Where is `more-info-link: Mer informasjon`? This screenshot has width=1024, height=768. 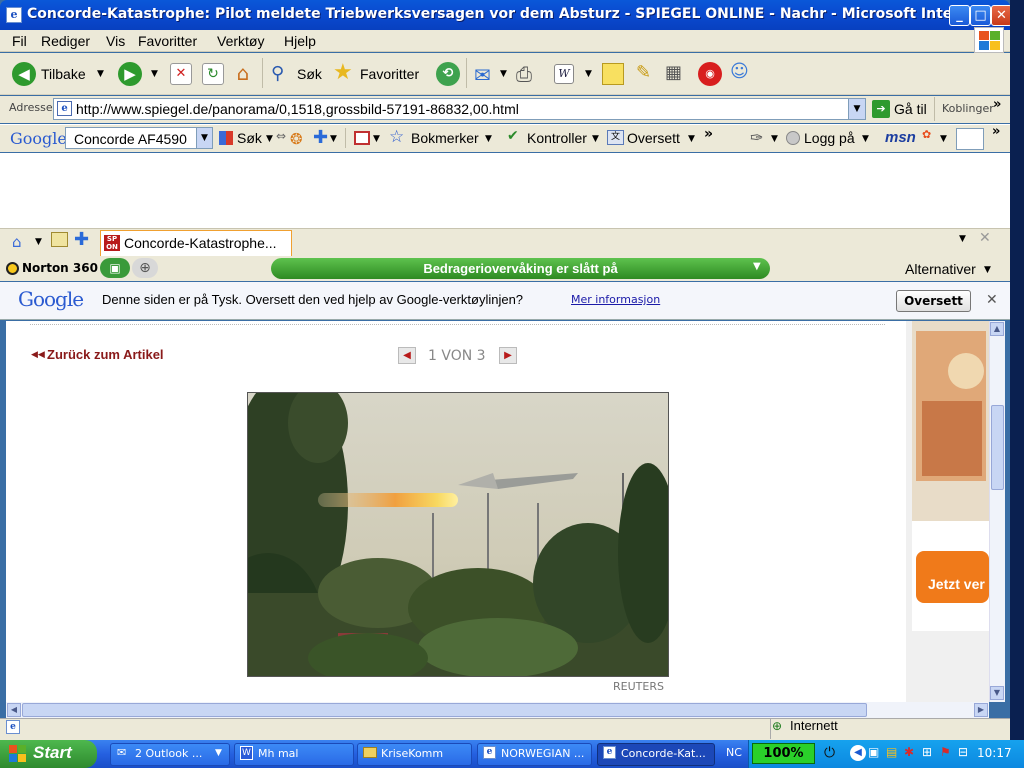 more-info-link: Mer informasjon is located at coordinates (615, 299).